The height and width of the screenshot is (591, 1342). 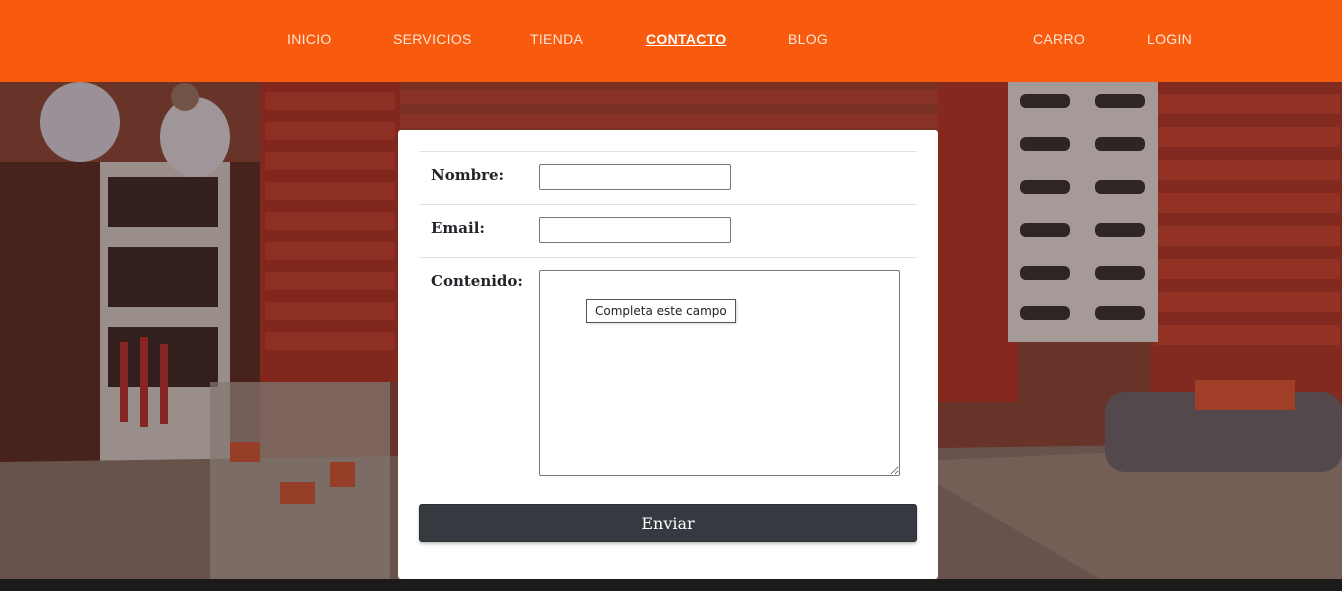 What do you see at coordinates (477, 281) in the screenshot?
I see `contenido-label: Contenido:` at bounding box center [477, 281].